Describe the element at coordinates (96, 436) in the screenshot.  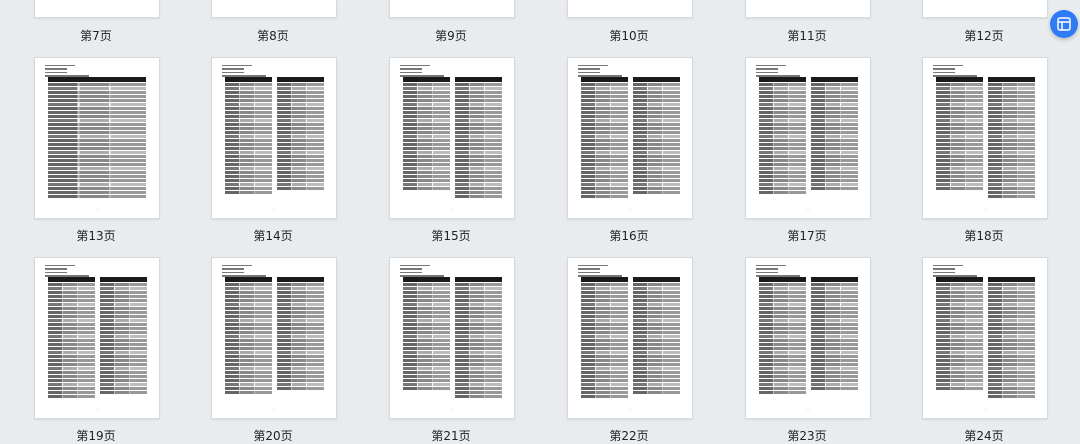
I see `page-label: 第19页` at that location.